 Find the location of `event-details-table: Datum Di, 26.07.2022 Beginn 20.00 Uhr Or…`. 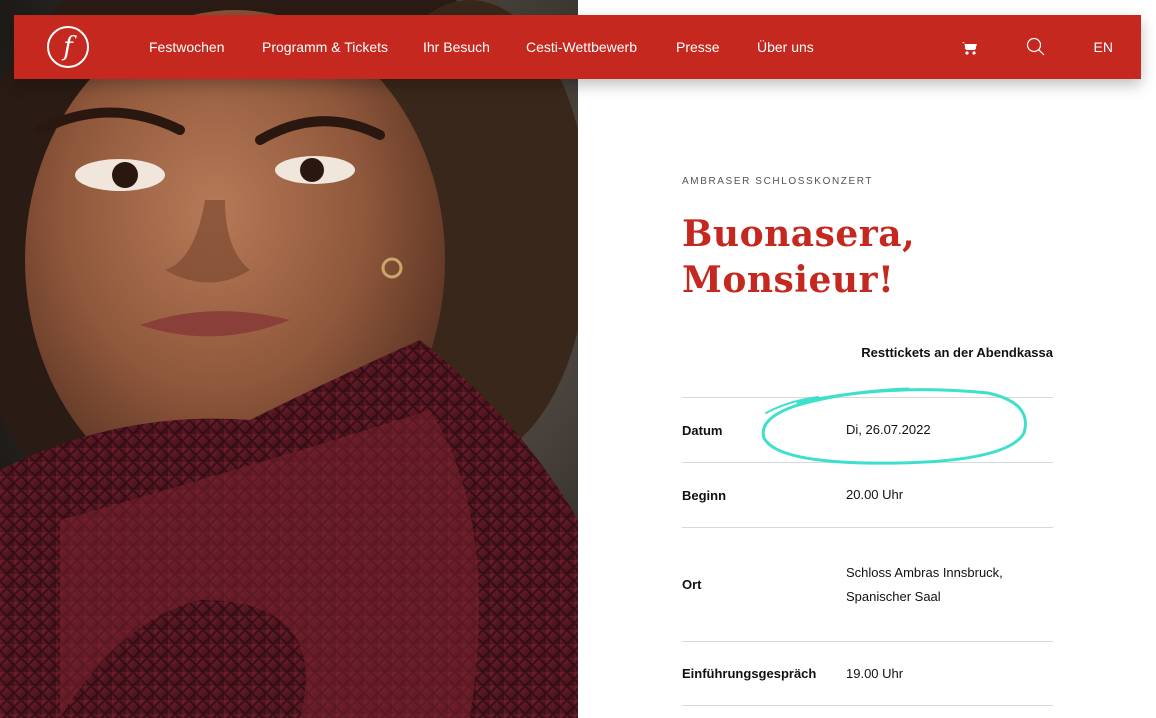

event-details-table: Datum Di, 26.07.2022 Beginn 20.00 Uhr Or… is located at coordinates (867, 551).